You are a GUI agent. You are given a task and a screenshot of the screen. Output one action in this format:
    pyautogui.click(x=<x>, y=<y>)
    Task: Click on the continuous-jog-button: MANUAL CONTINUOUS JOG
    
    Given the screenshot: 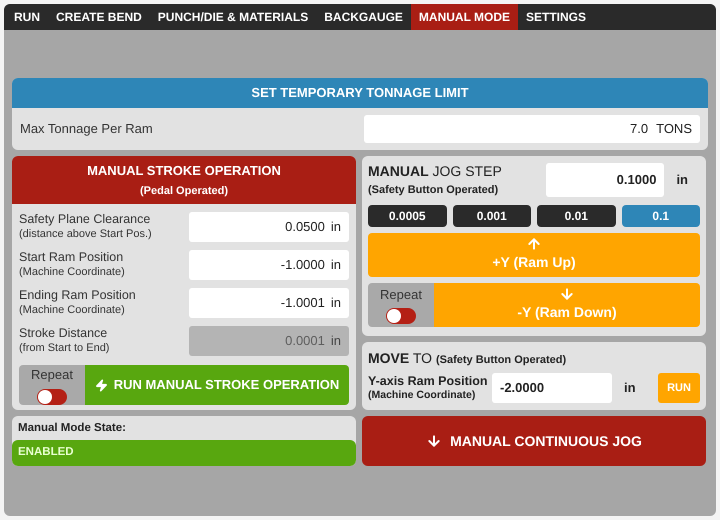 What is the action you would take?
    pyautogui.click(x=534, y=441)
    